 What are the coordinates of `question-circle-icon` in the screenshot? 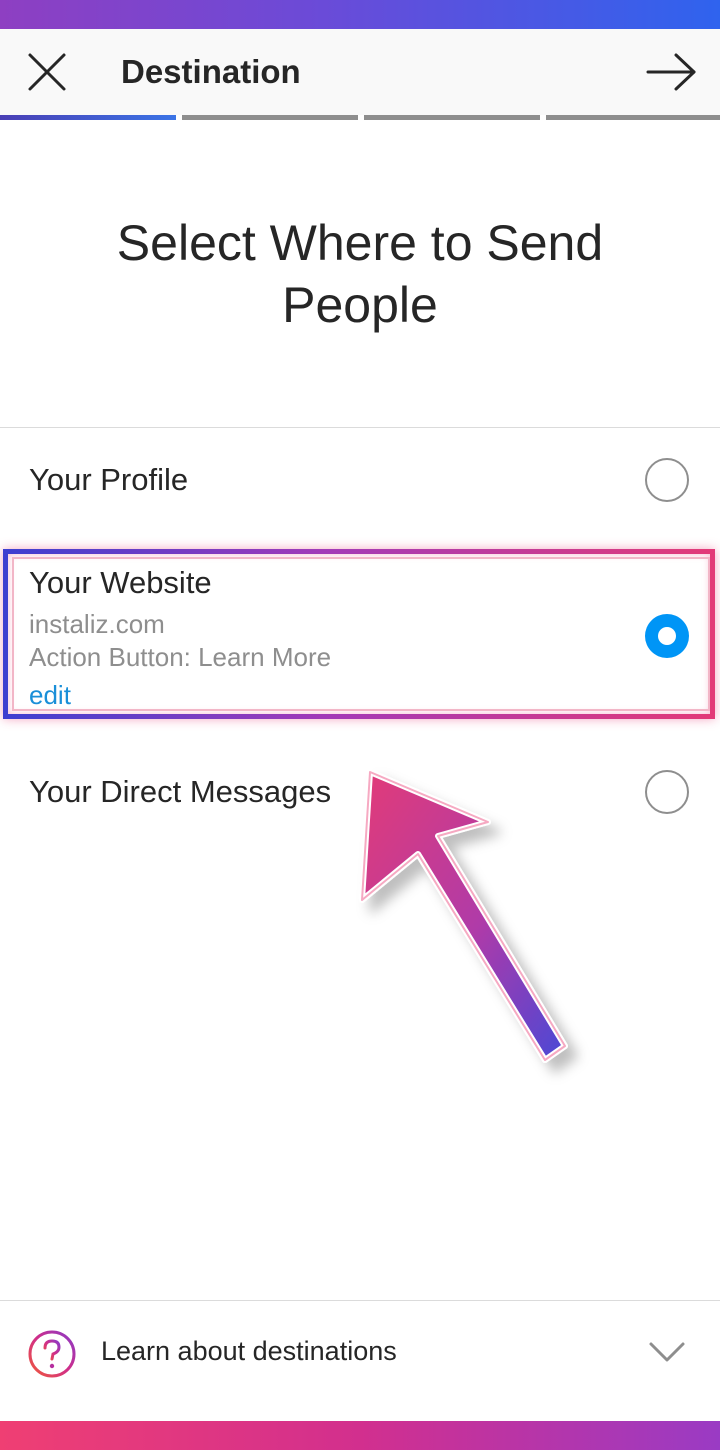 It's located at (52, 1354).